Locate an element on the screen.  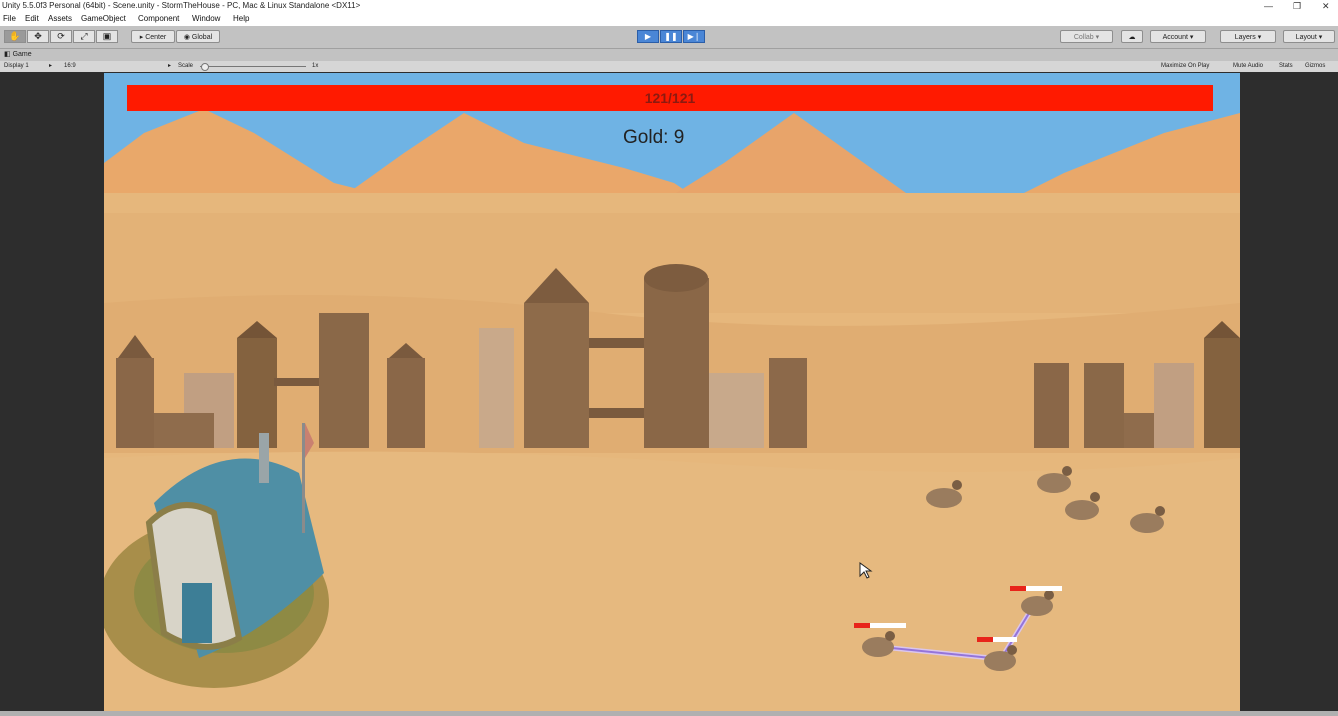
display-dropdown-arrow-icon: ▸ is located at coordinates (51, 66).